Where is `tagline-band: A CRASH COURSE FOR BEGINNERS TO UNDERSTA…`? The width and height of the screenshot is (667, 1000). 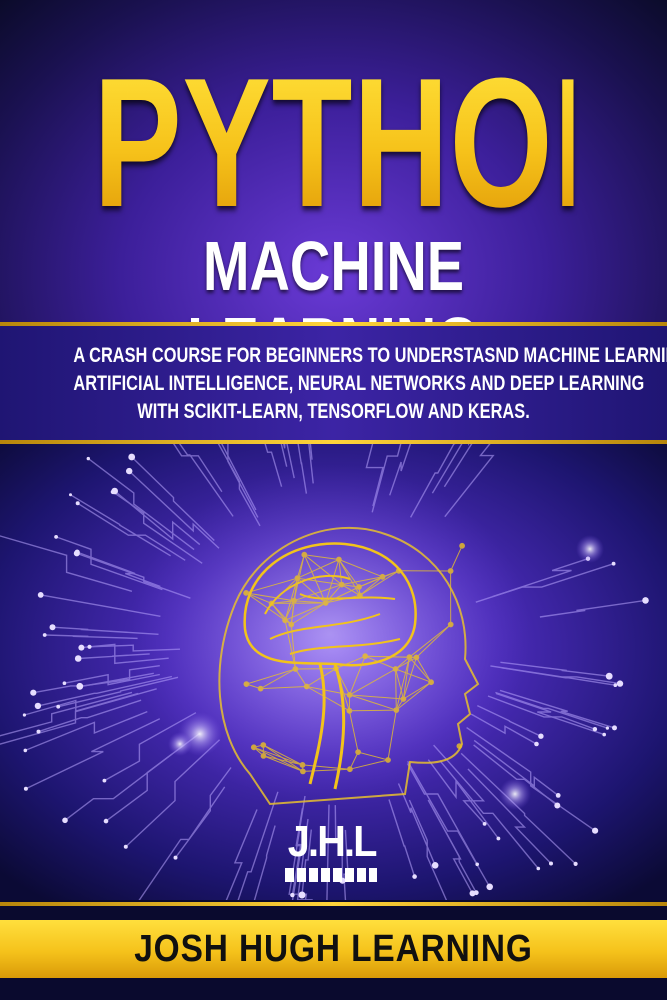 tagline-band: A CRASH COURSE FOR BEGINNERS TO UNDERSTA… is located at coordinates (333, 383).